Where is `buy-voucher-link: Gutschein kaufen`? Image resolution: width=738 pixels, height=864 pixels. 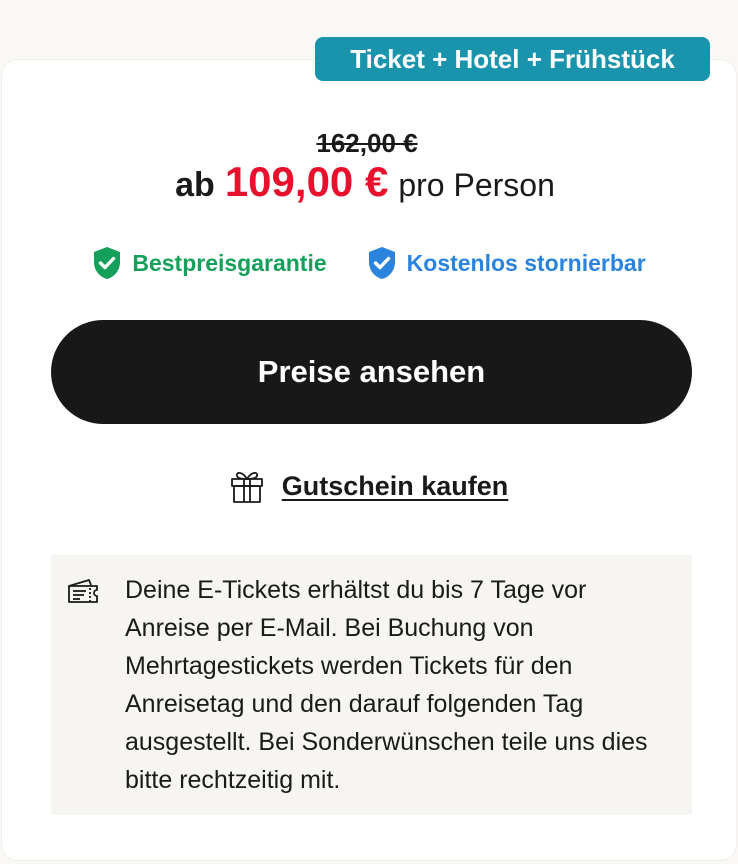
buy-voucher-link: Gutschein kaufen is located at coordinates (395, 486).